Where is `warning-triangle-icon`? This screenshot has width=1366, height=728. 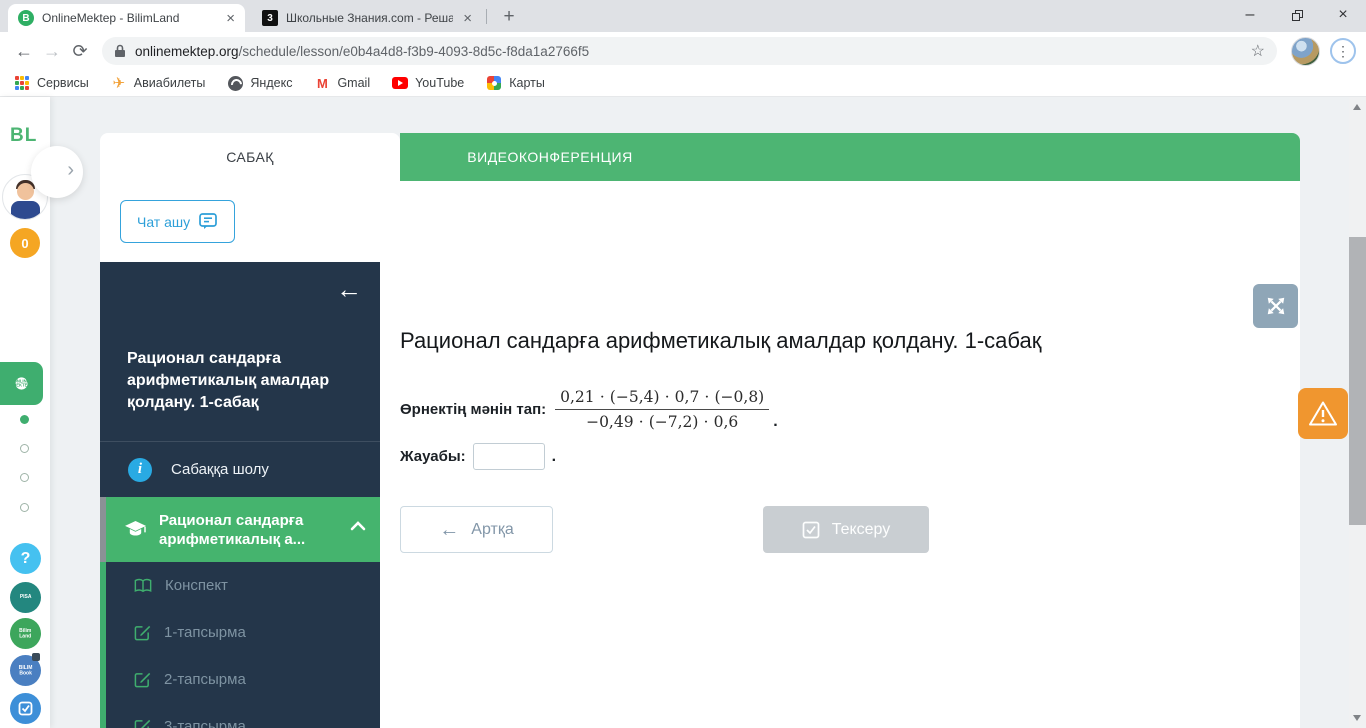 warning-triangle-icon is located at coordinates (1323, 413).